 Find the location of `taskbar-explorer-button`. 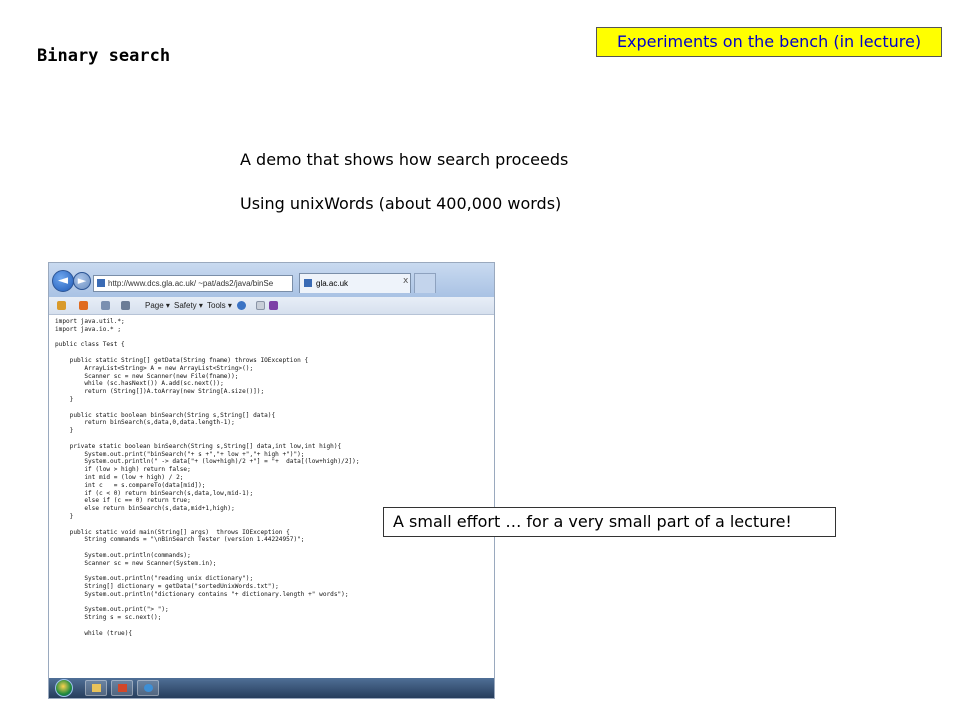

taskbar-explorer-button is located at coordinates (96, 688).